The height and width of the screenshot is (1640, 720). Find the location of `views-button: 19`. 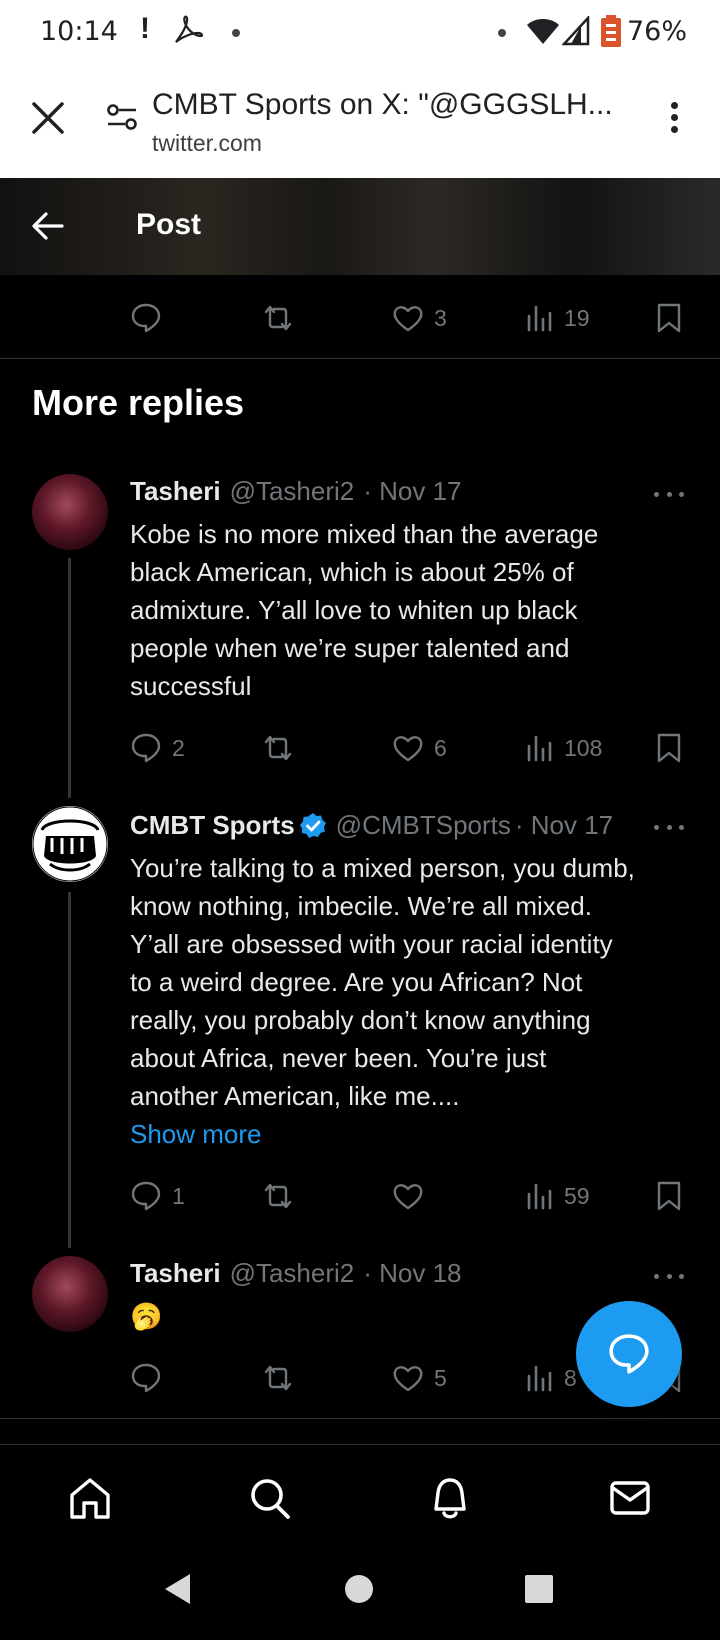

views-button: 19 is located at coordinates (558, 318).